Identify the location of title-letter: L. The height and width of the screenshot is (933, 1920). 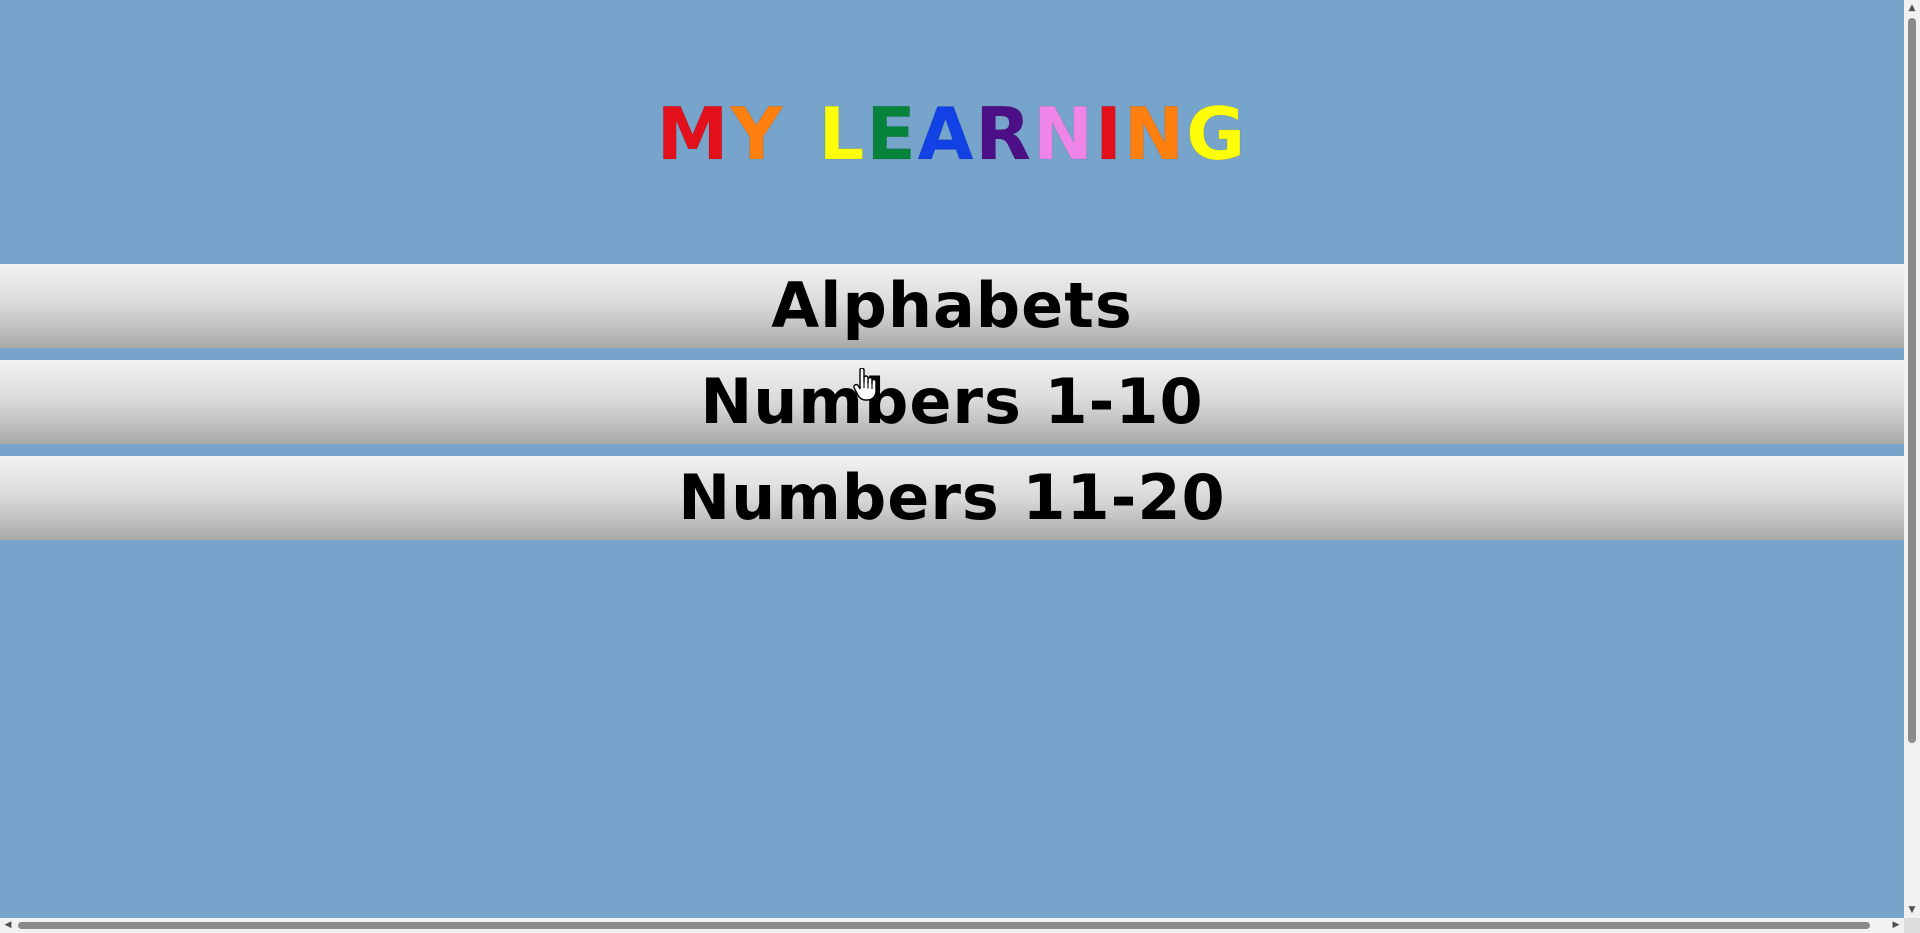
(842, 134).